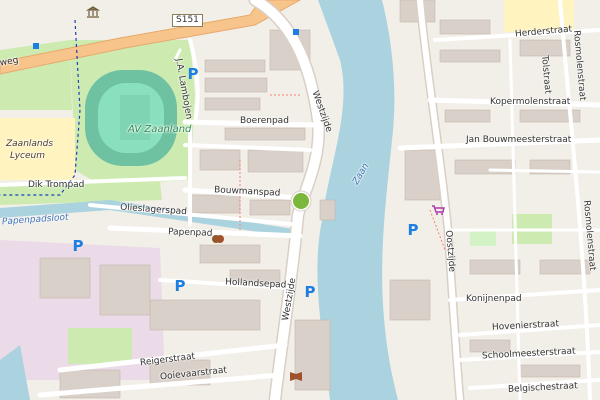 The image size is (600, 400). I want to click on label-boerenpad: Boerenpad, so click(264, 121).